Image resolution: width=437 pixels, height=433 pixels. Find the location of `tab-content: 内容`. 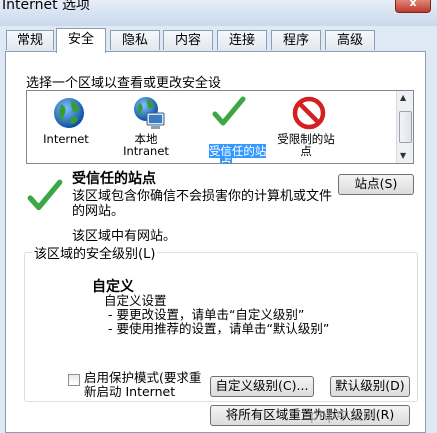

tab-content: 内容 is located at coordinates (188, 40).